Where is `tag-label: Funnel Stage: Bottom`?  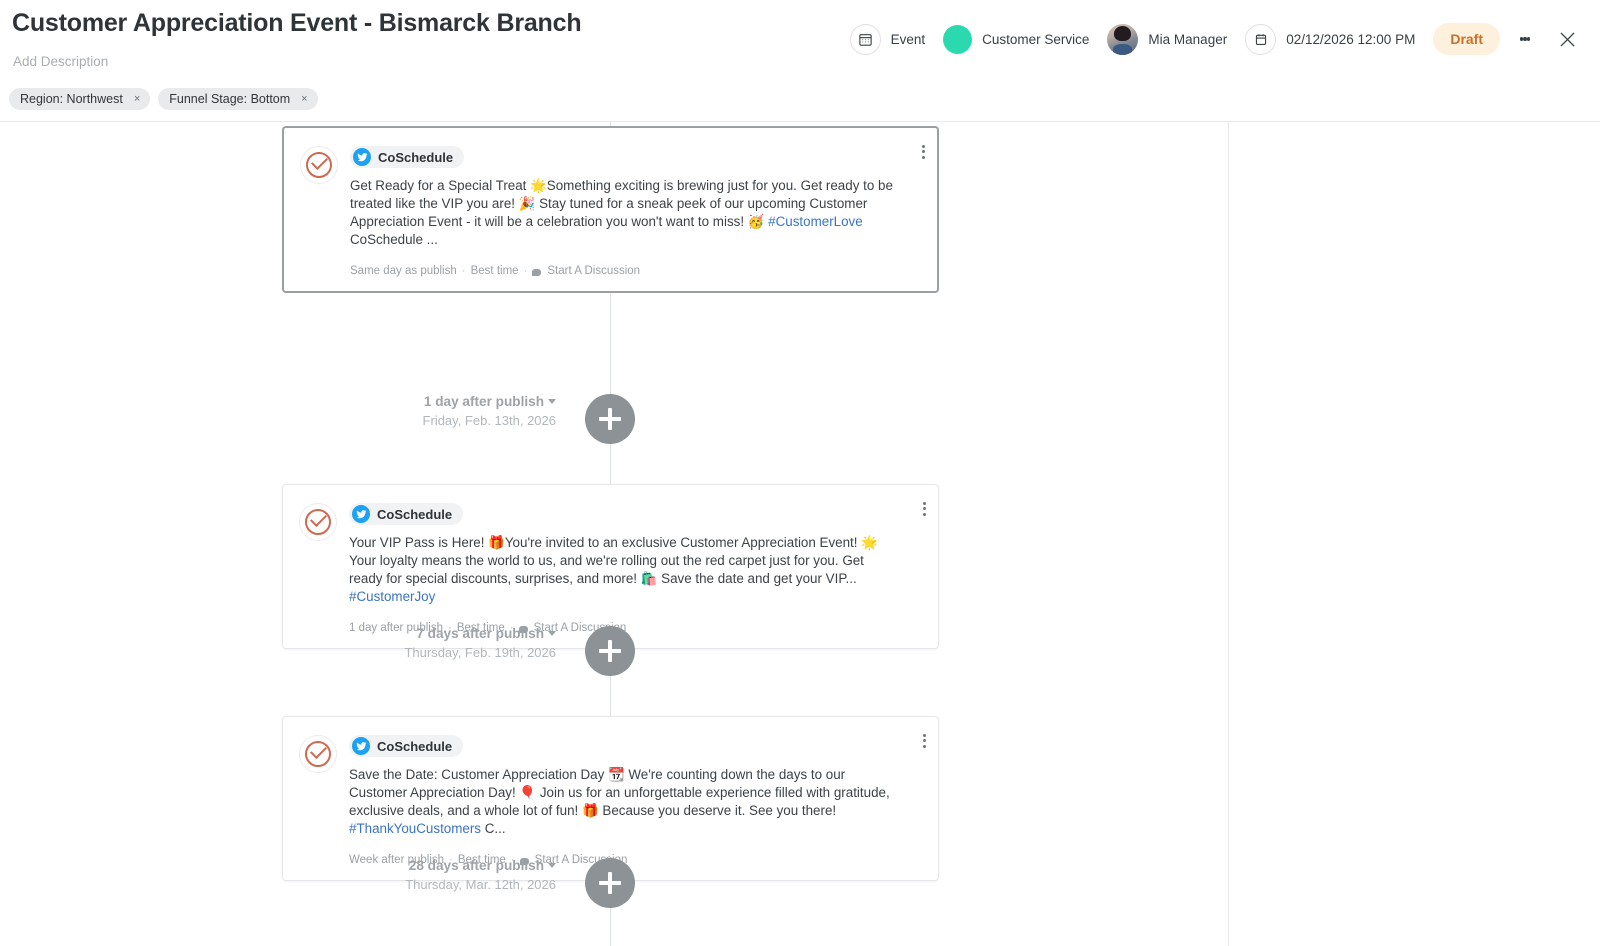
tag-label: Funnel Stage: Bottom is located at coordinates (230, 99).